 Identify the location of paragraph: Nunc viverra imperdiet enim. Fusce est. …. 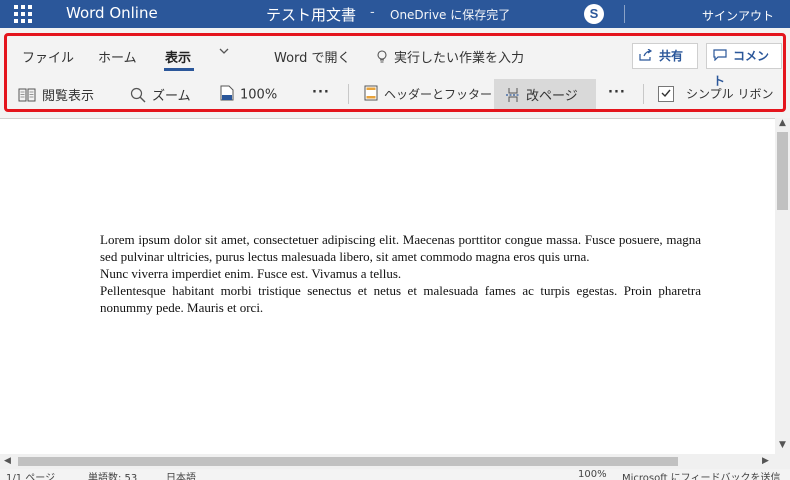
(400, 273).